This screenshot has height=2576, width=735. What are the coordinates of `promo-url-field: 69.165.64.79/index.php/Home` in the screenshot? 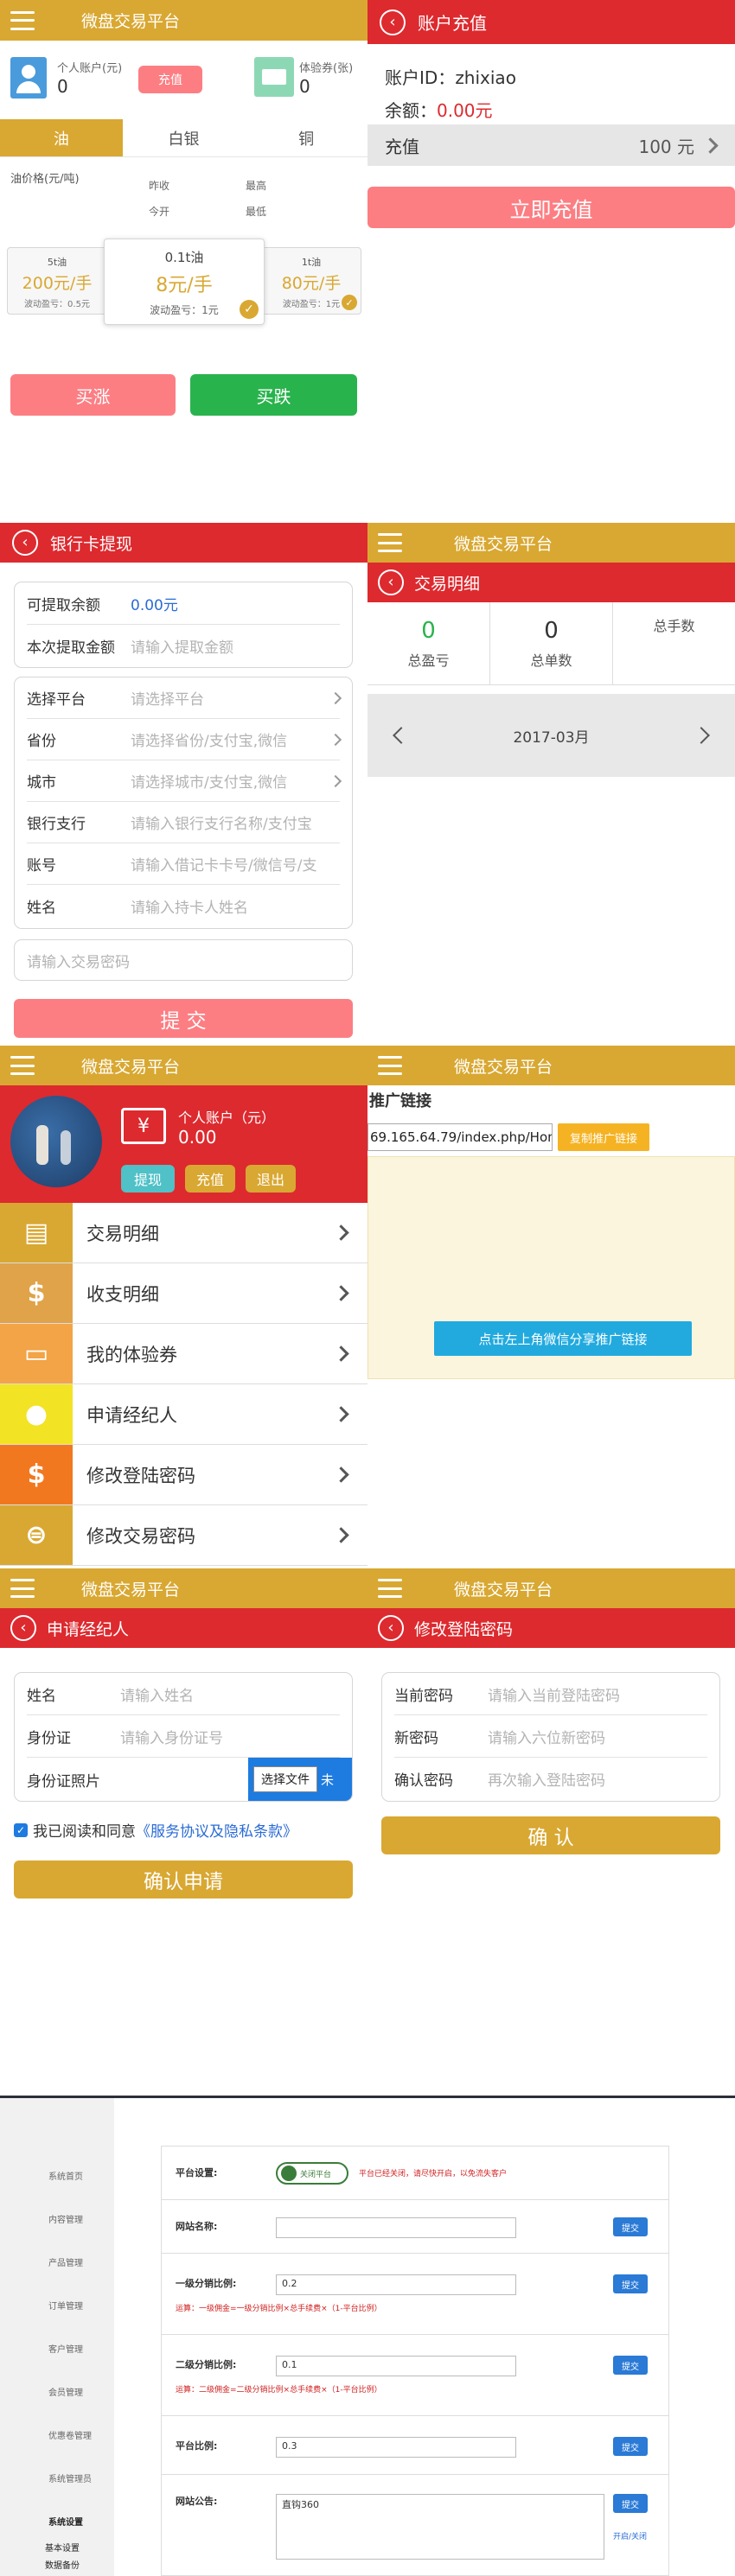 It's located at (460, 1137).